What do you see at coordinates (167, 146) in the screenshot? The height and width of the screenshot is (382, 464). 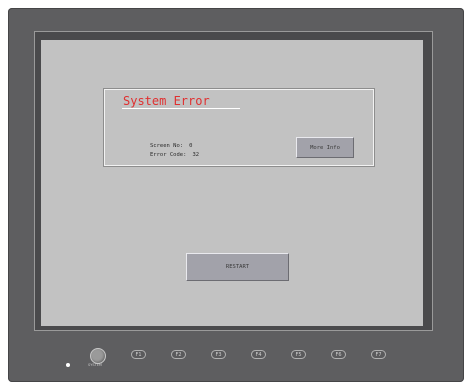 I see `screen-no-label: Screen No:` at bounding box center [167, 146].